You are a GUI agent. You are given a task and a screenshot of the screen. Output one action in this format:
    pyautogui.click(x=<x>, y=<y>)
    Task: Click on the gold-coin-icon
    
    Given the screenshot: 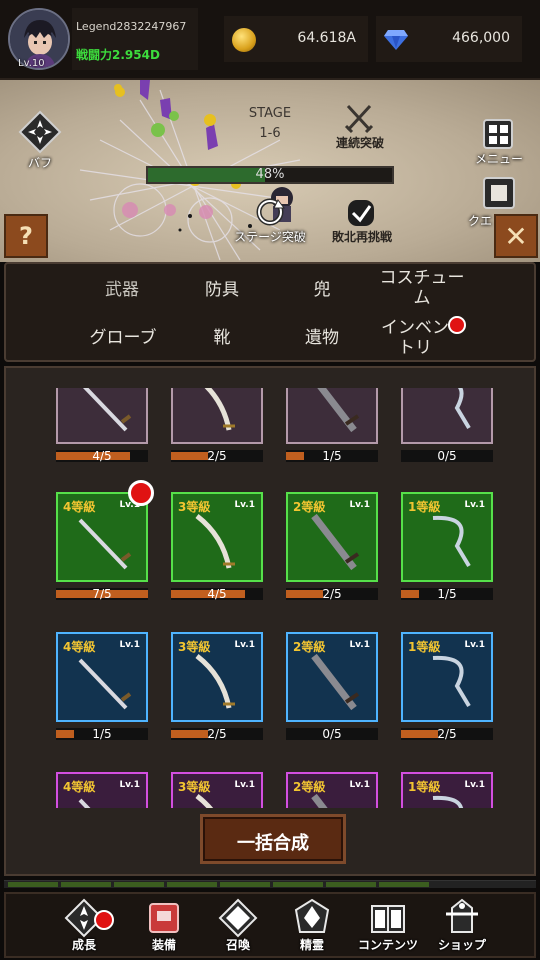 What is the action you would take?
    pyautogui.click(x=244, y=40)
    